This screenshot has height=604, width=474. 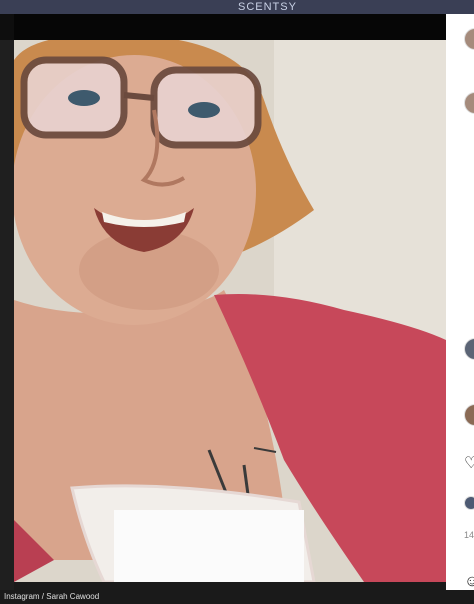 What do you see at coordinates (469, 464) in the screenshot?
I see `like-heart-icon: ♡` at bounding box center [469, 464].